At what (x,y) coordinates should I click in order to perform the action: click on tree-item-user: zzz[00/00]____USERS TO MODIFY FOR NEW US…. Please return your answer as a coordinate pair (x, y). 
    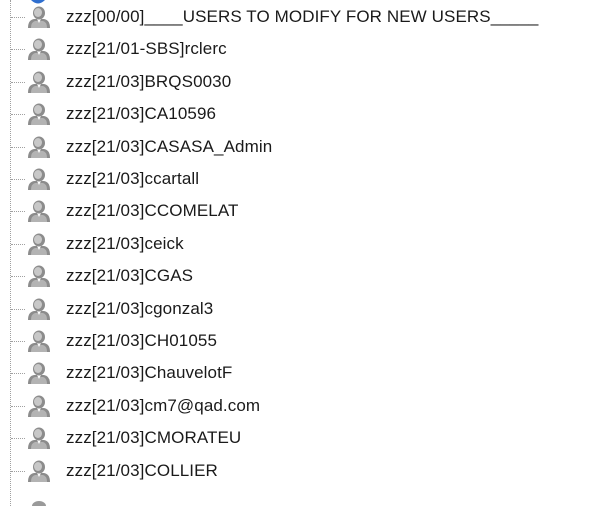
    Looking at the image, I should click on (305, 17).